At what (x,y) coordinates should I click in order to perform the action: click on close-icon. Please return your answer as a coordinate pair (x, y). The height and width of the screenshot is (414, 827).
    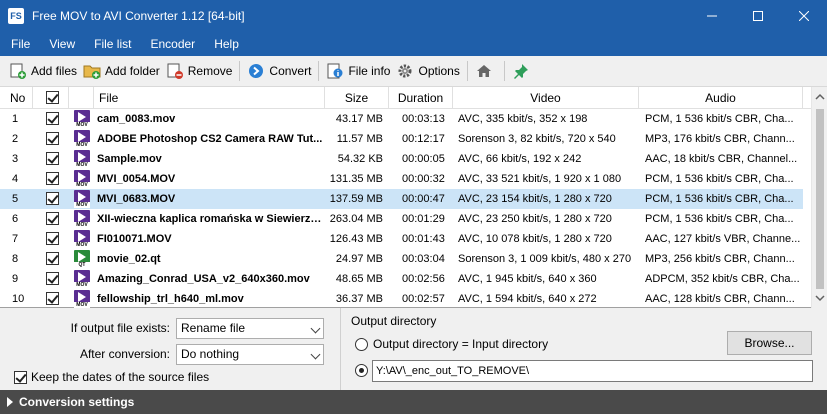
    Looking at the image, I should click on (804, 16).